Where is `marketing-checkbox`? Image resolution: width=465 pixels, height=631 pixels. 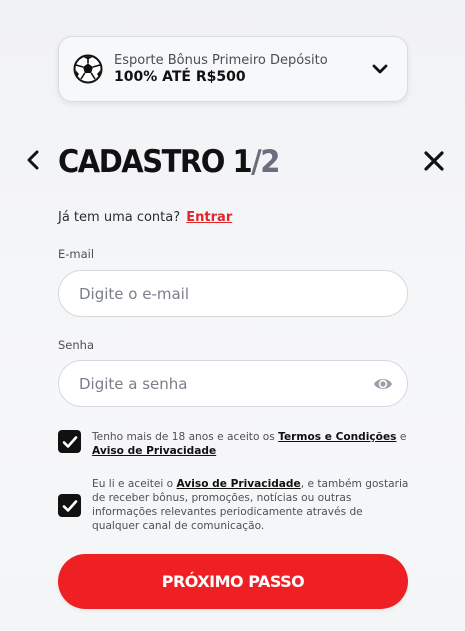
marketing-checkbox is located at coordinates (69, 505).